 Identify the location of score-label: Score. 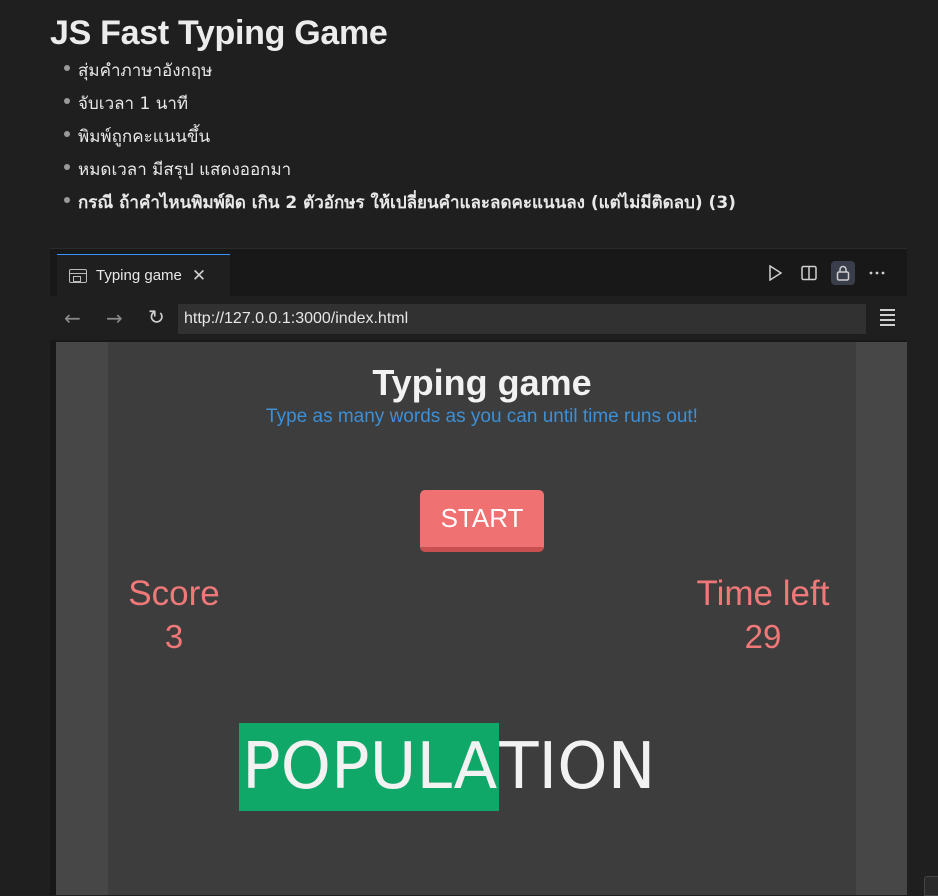
(174, 593).